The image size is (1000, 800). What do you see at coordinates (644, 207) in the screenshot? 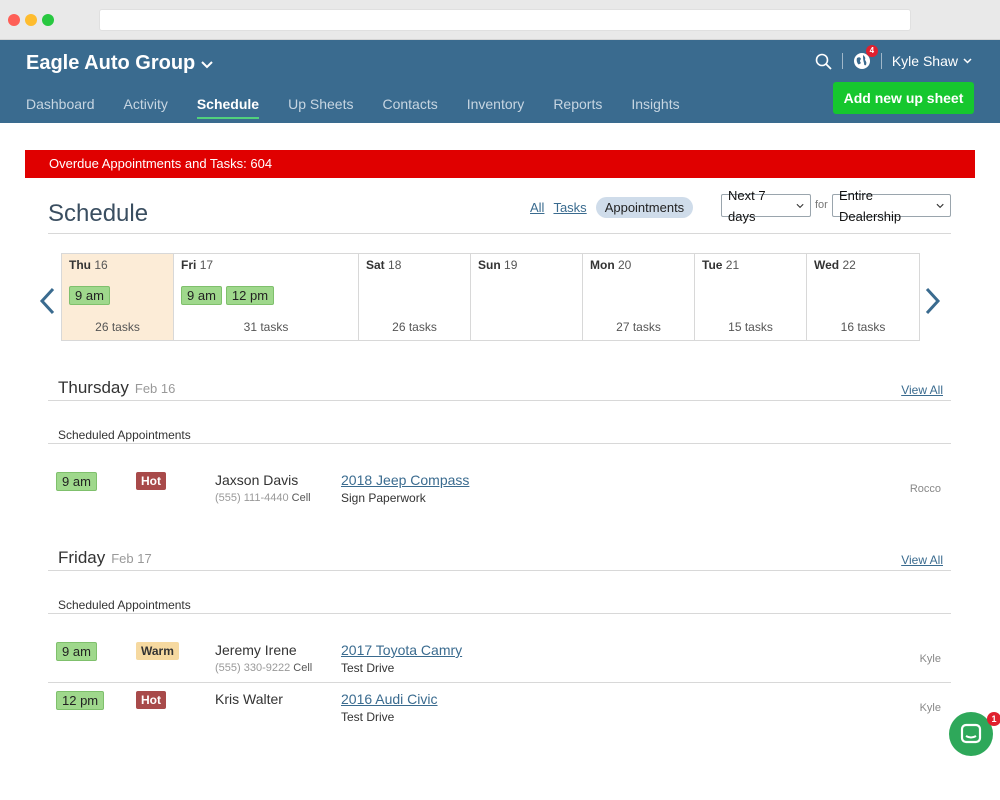
I see `filter-appointments-pill: Appointments` at bounding box center [644, 207].